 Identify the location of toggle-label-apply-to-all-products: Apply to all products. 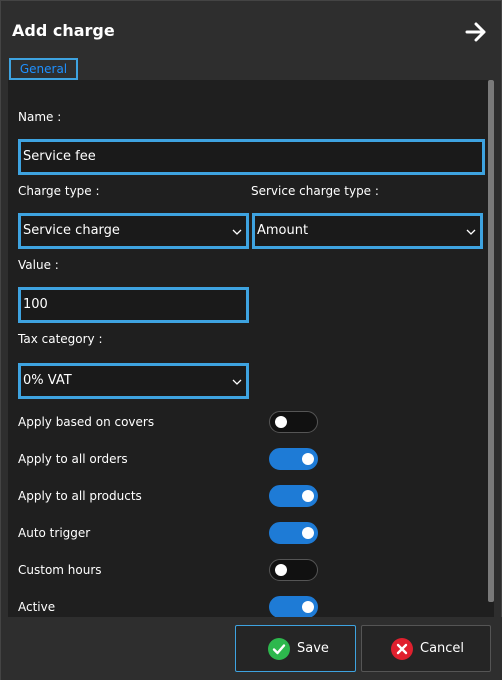
(80, 496).